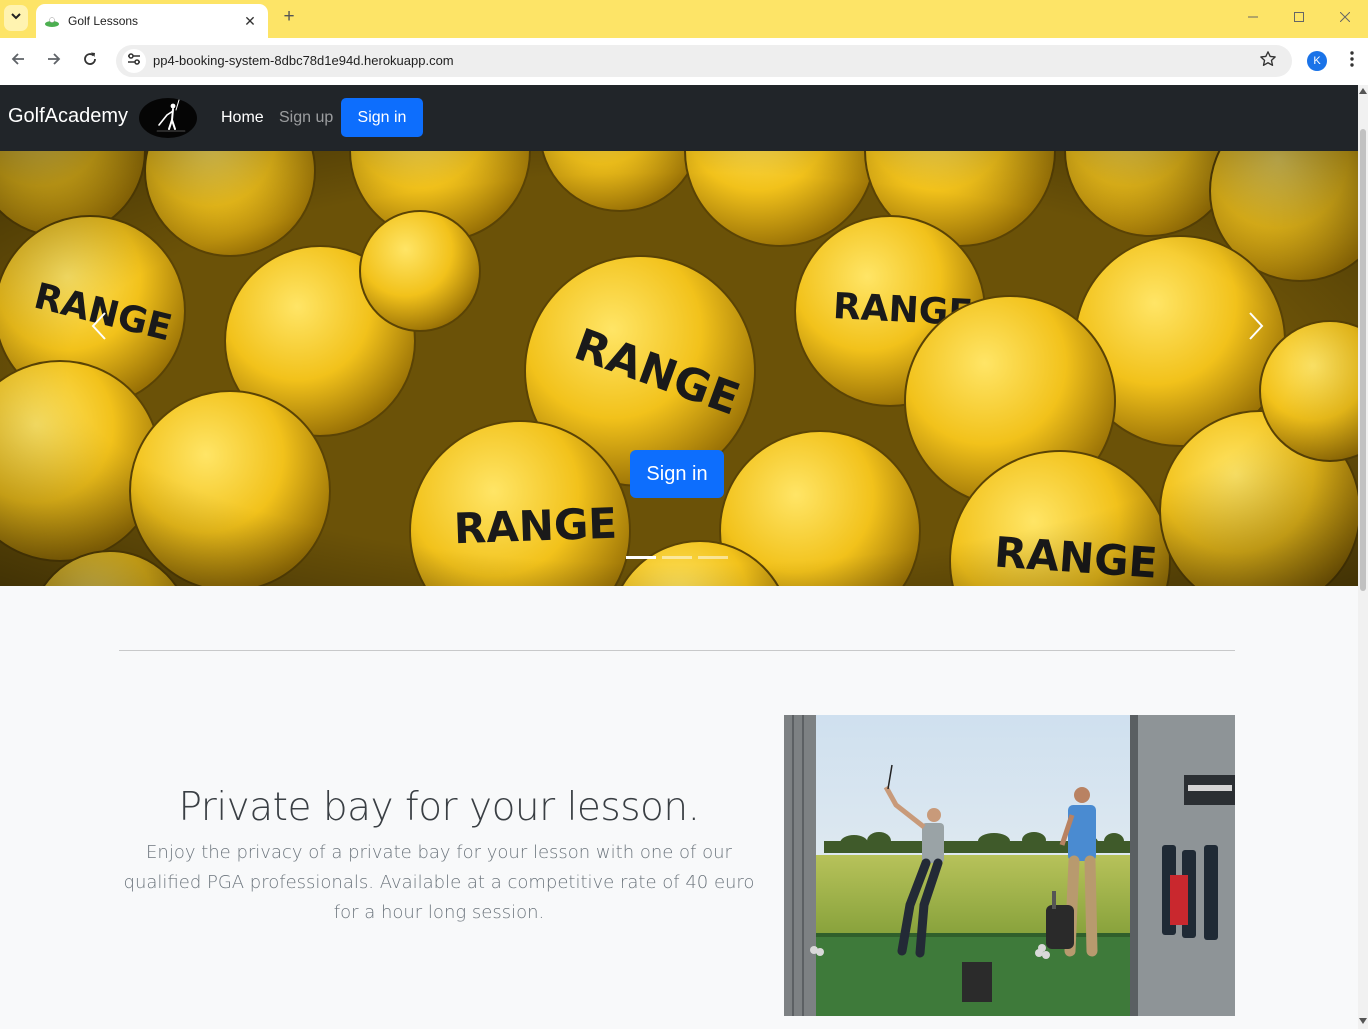 This screenshot has width=1368, height=1029. I want to click on site-info-button, so click(134, 61).